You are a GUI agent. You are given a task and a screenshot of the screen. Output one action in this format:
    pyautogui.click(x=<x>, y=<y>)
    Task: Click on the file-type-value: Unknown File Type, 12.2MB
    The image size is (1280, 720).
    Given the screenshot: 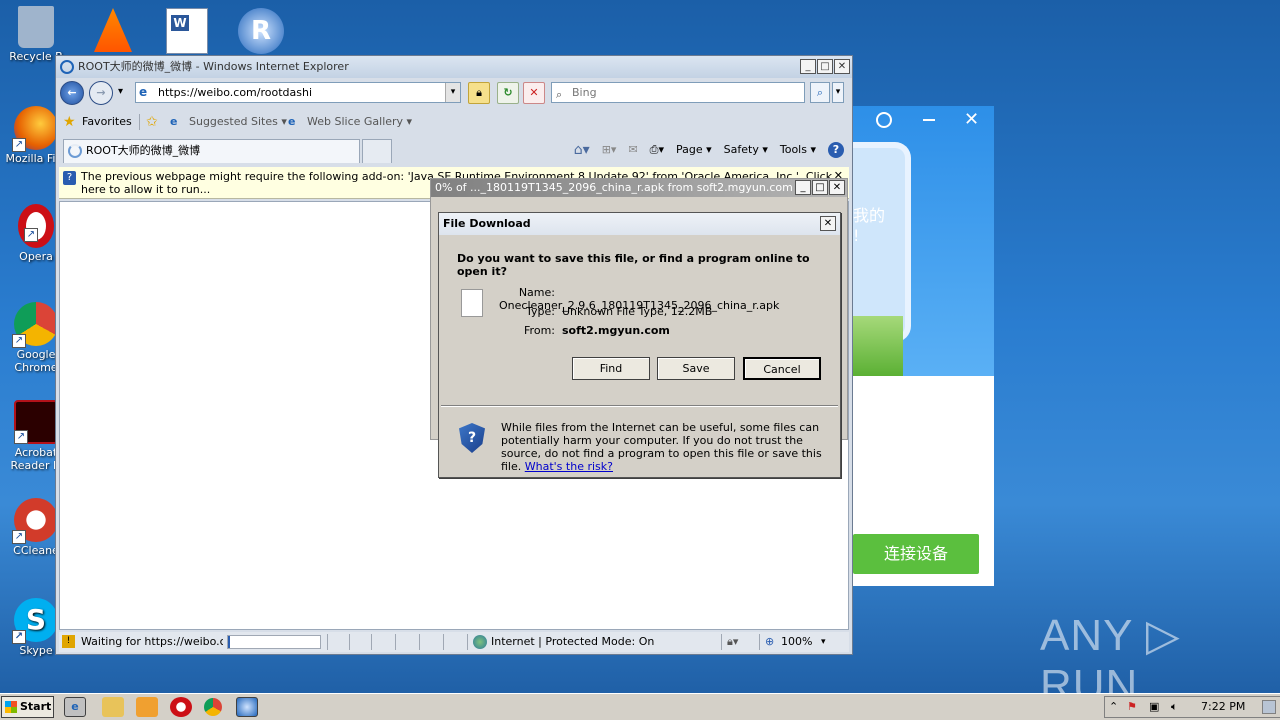 What is the action you would take?
    pyautogui.click(x=637, y=311)
    